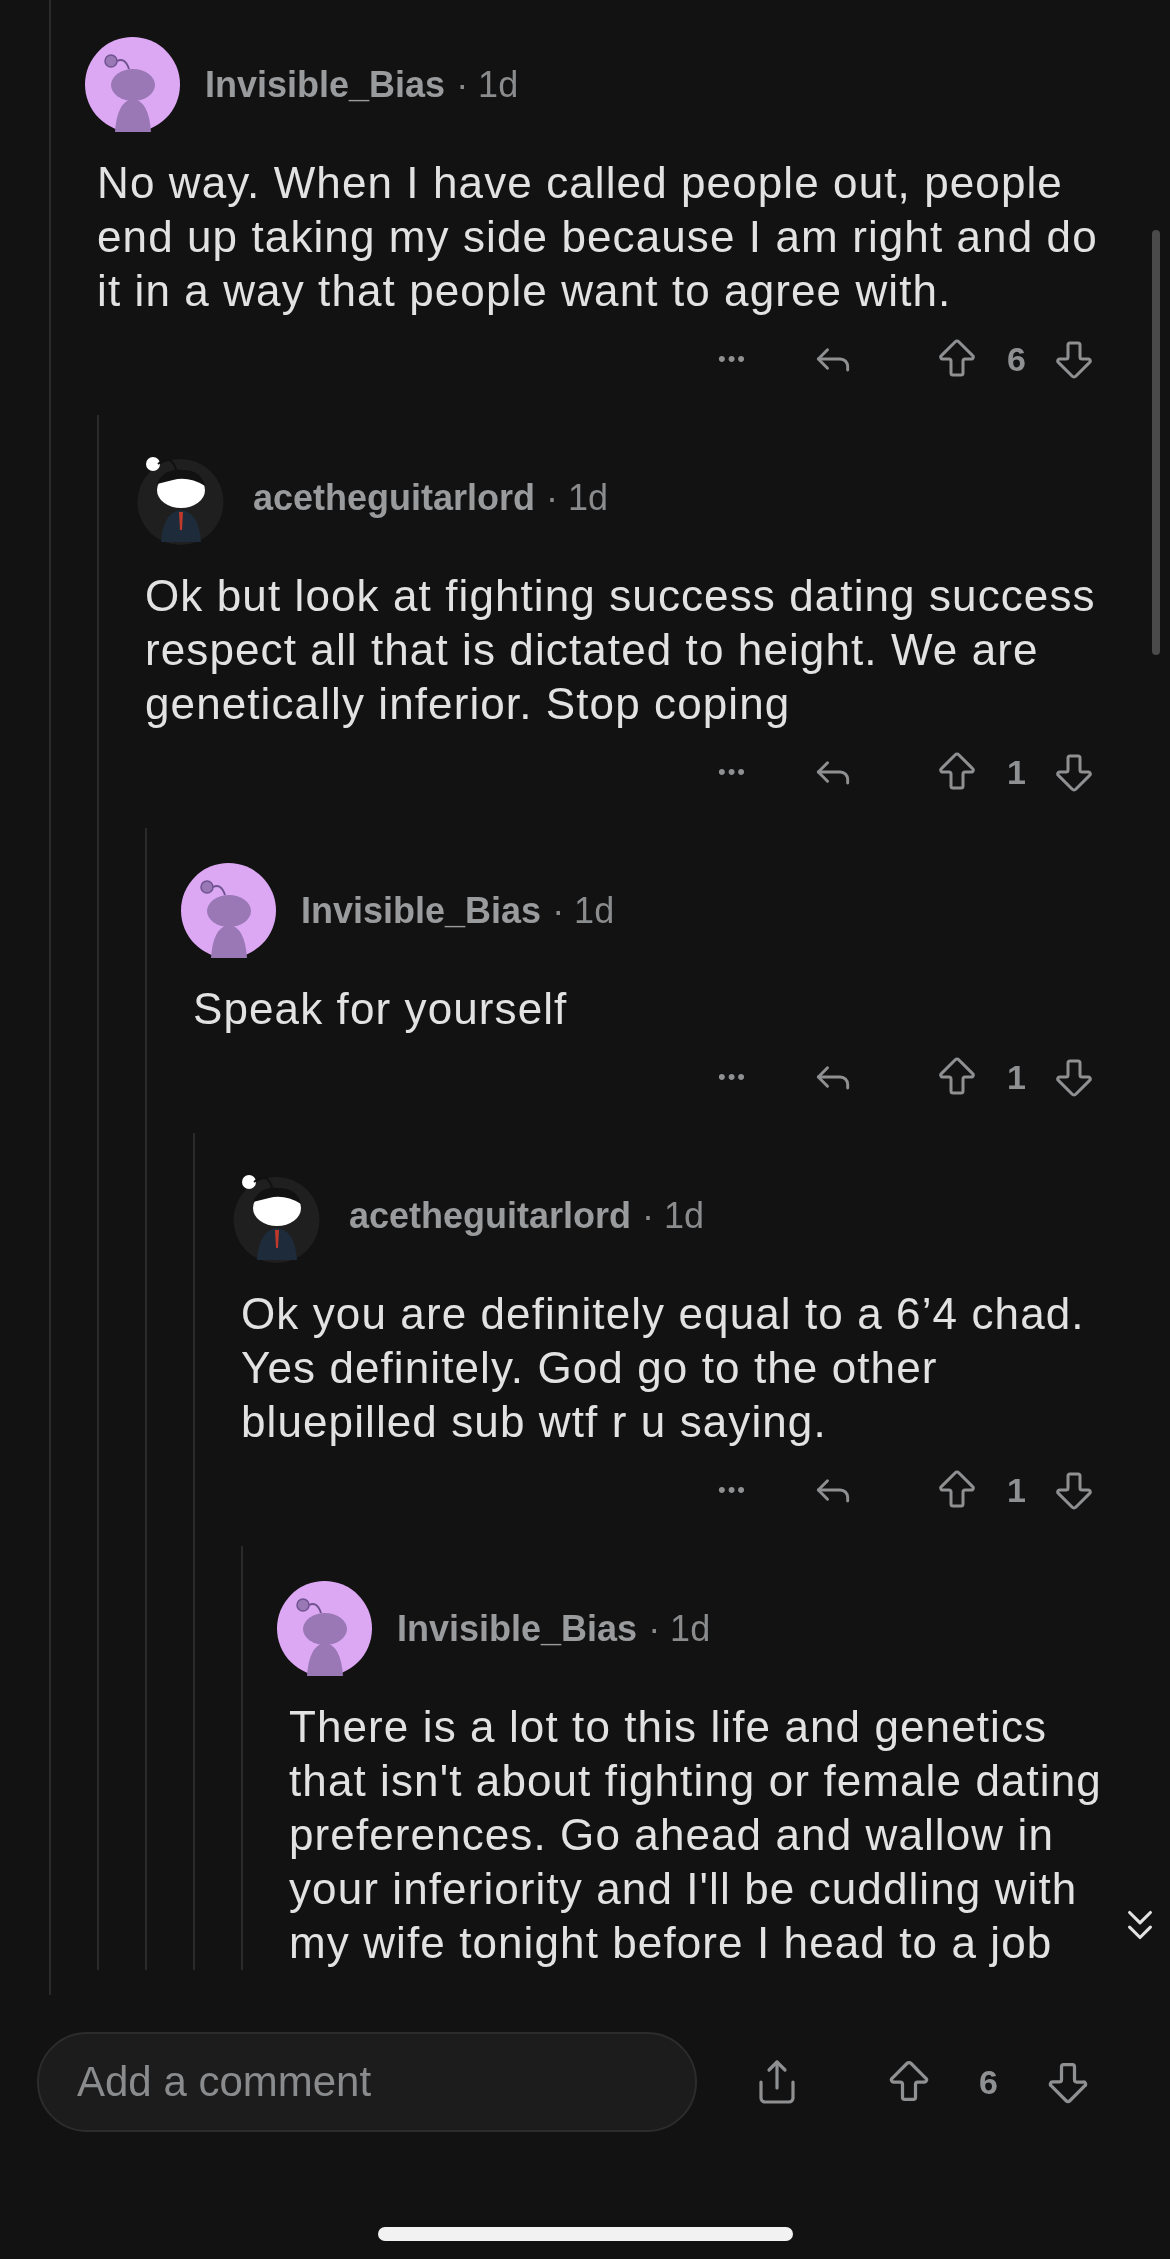 This screenshot has width=1170, height=2259. Describe the element at coordinates (1156, 442) in the screenshot. I see `scrollbar` at that location.